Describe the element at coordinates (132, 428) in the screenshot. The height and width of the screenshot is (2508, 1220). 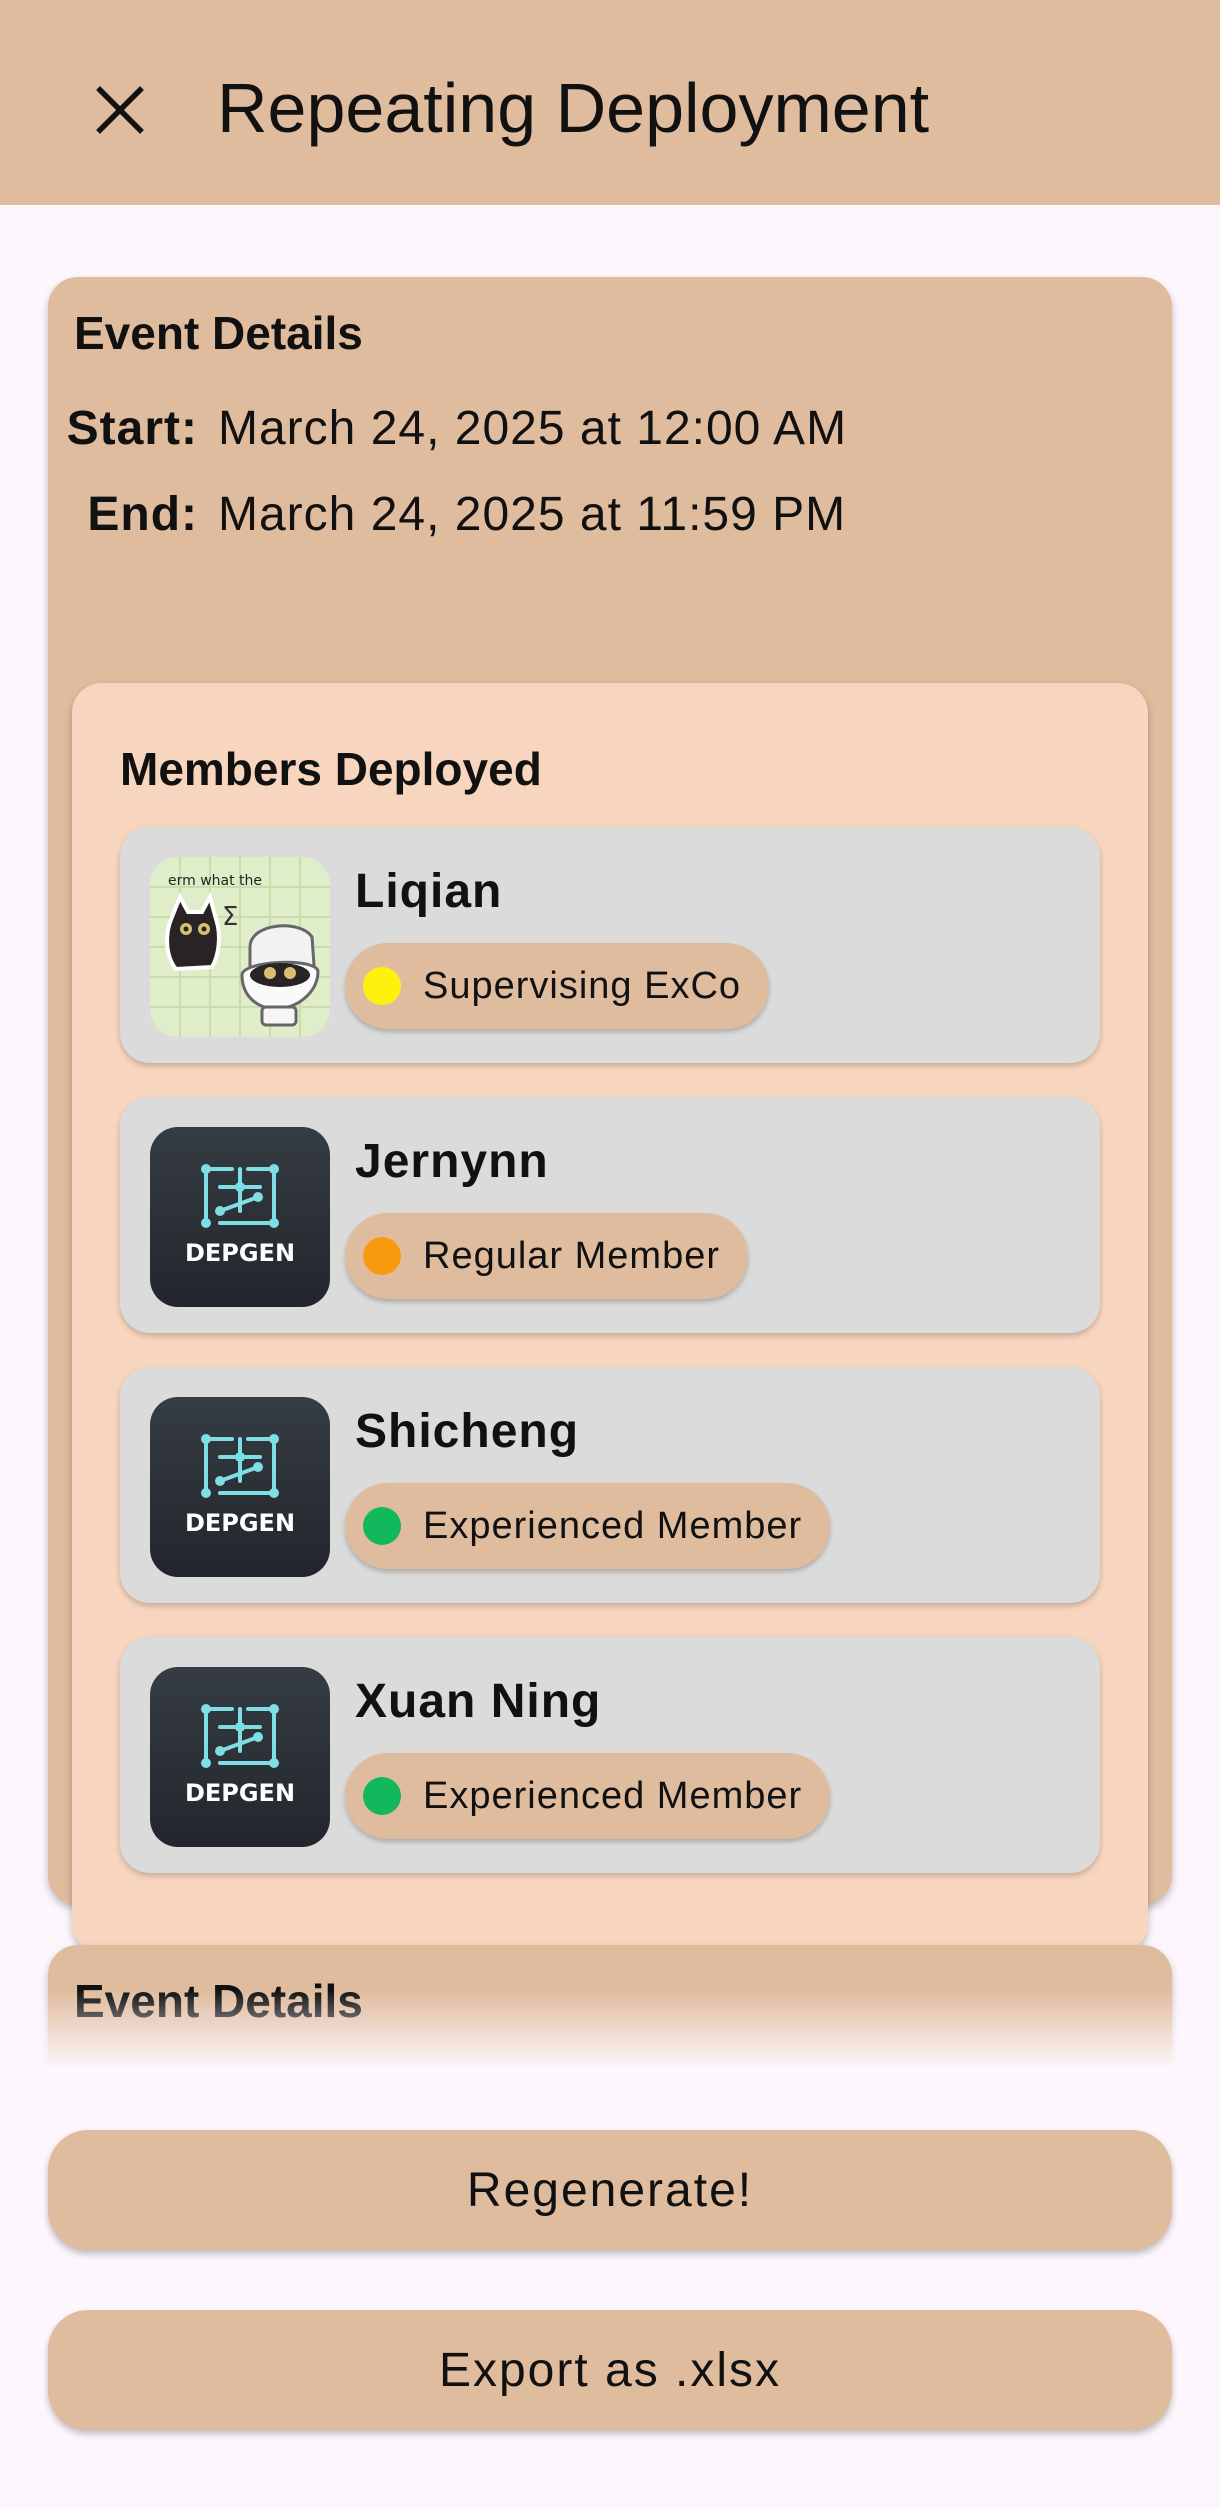
I see `start-label: Start:` at that location.